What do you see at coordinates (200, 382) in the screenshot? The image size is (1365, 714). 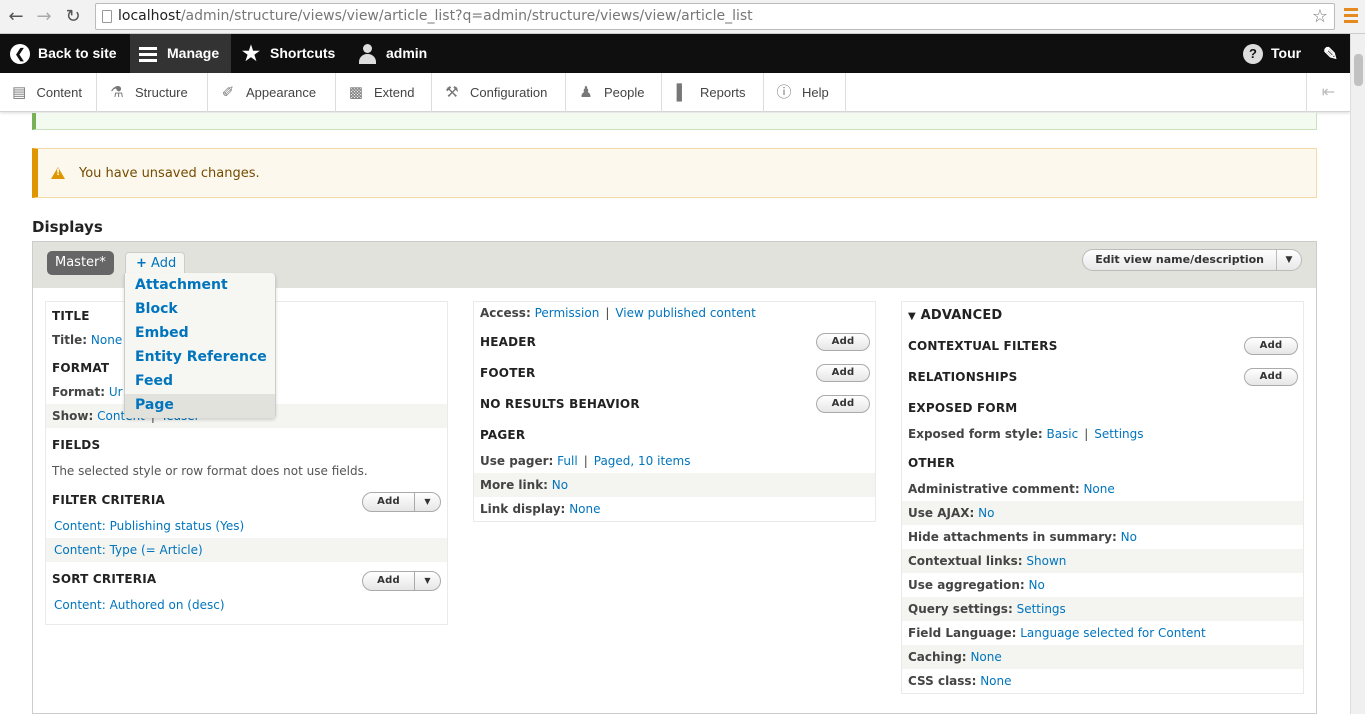 I see `menu-item-feed: Feed` at bounding box center [200, 382].